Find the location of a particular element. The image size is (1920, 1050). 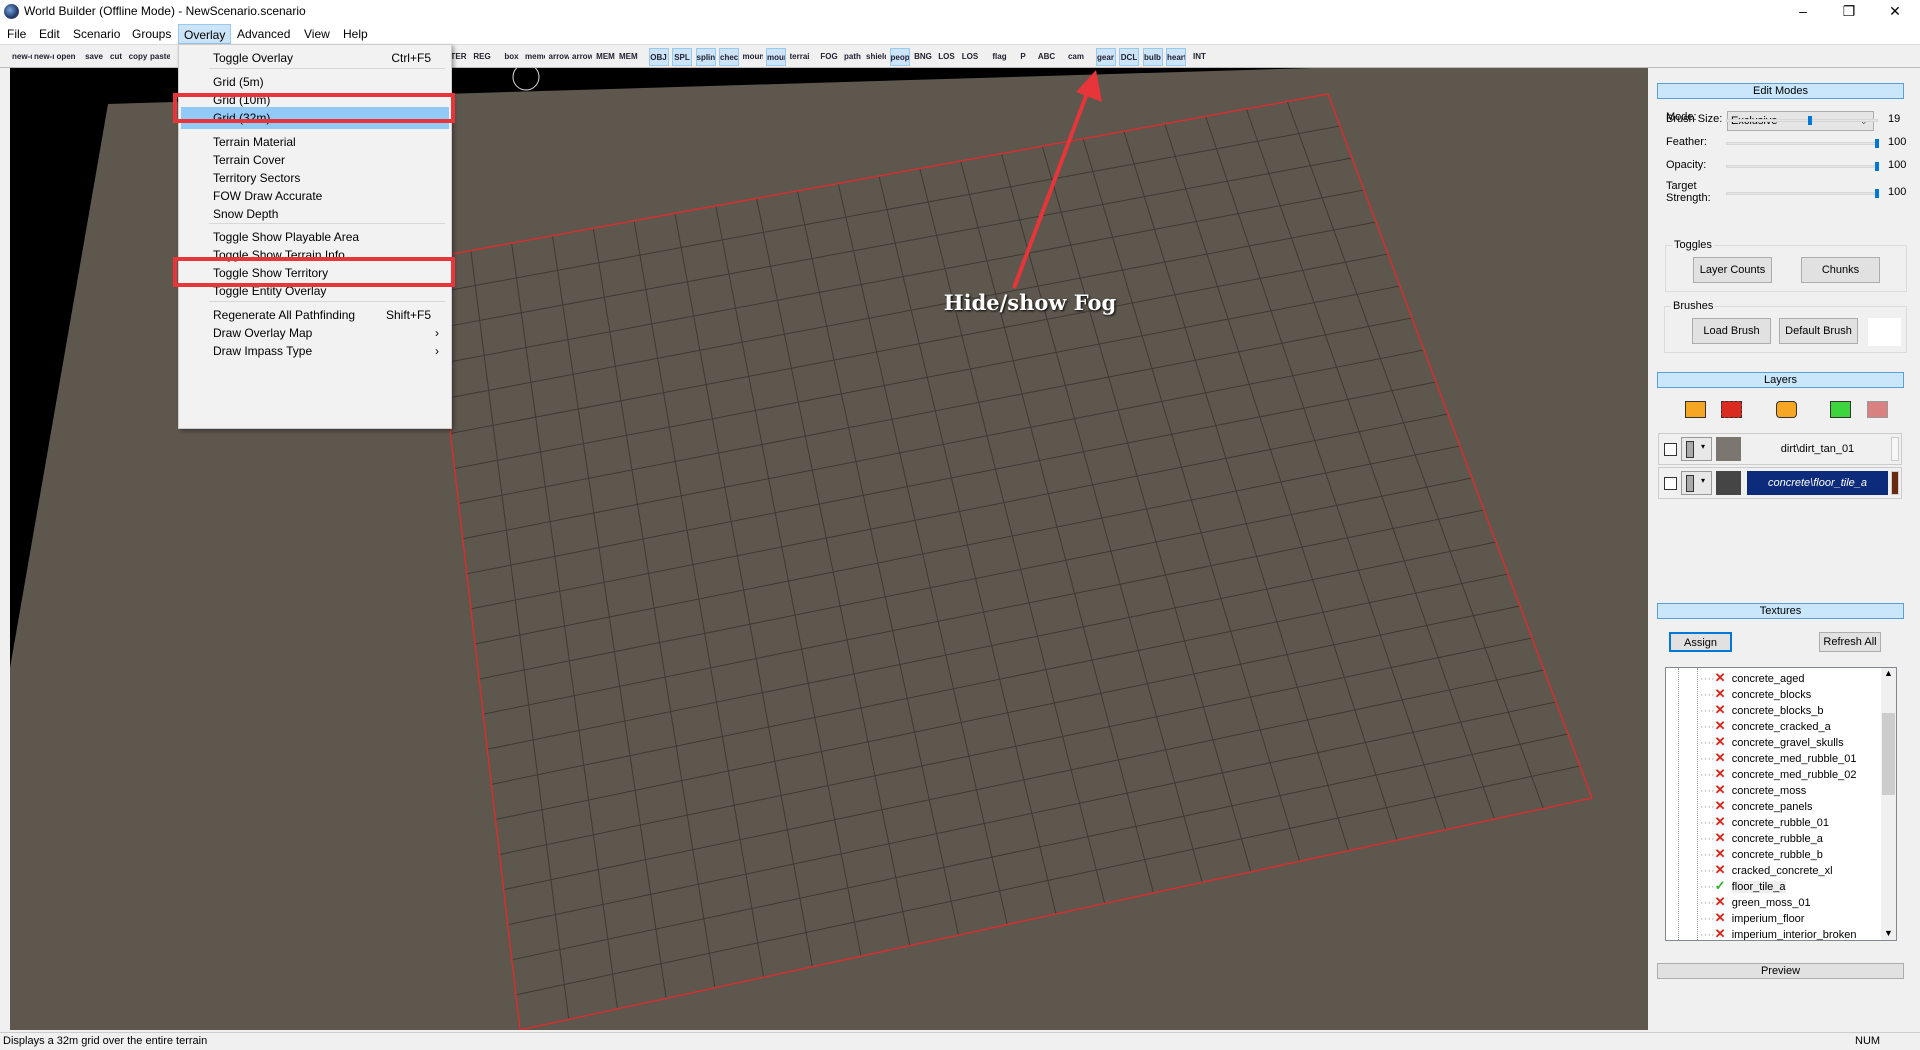

toolbar-mountain2-icon: mountain2 is located at coordinates (776, 57).